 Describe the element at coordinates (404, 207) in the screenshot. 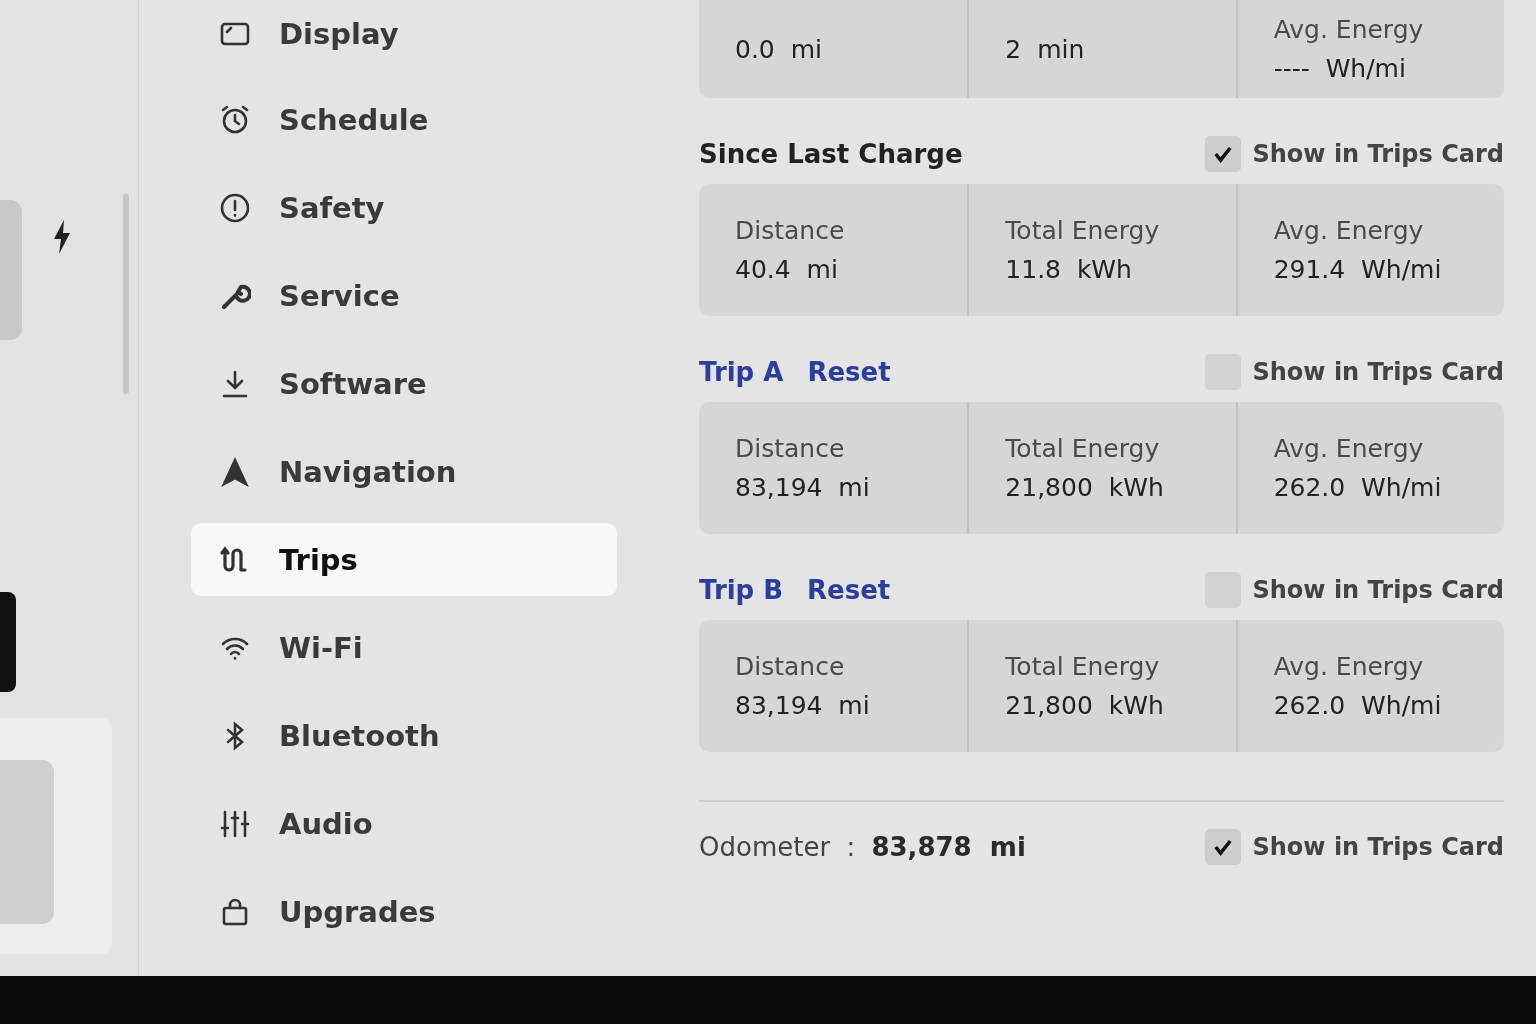

I see `sidebar-item: Safety` at that location.